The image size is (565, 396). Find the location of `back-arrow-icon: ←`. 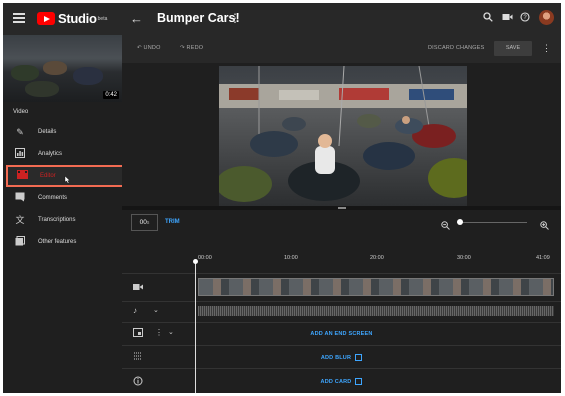

back-arrow-icon: ← is located at coordinates (136, 18).